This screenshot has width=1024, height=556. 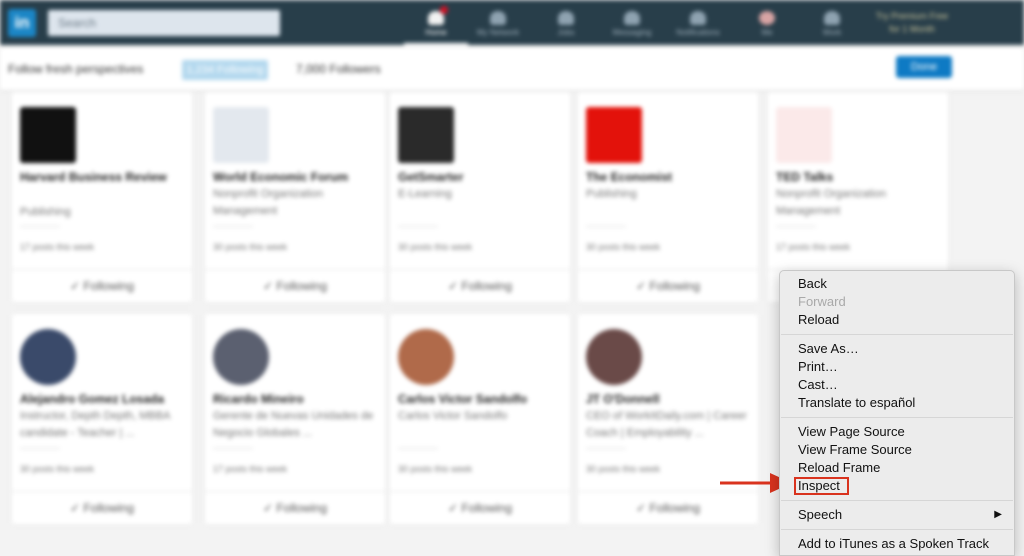 I want to click on avatar-icon, so click(x=767, y=18).